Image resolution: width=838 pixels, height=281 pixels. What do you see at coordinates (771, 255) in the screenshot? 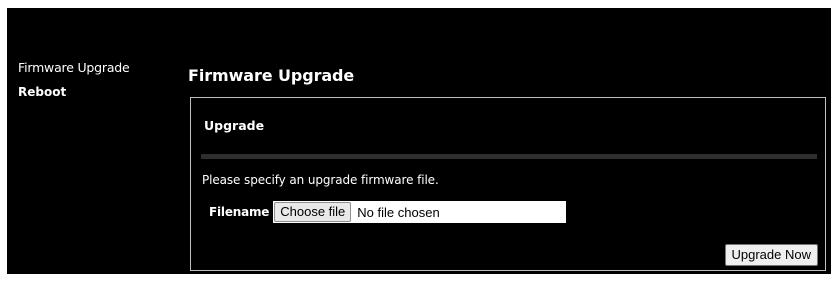
I see `upgrade-now-button: Upgrade Now` at bounding box center [771, 255].